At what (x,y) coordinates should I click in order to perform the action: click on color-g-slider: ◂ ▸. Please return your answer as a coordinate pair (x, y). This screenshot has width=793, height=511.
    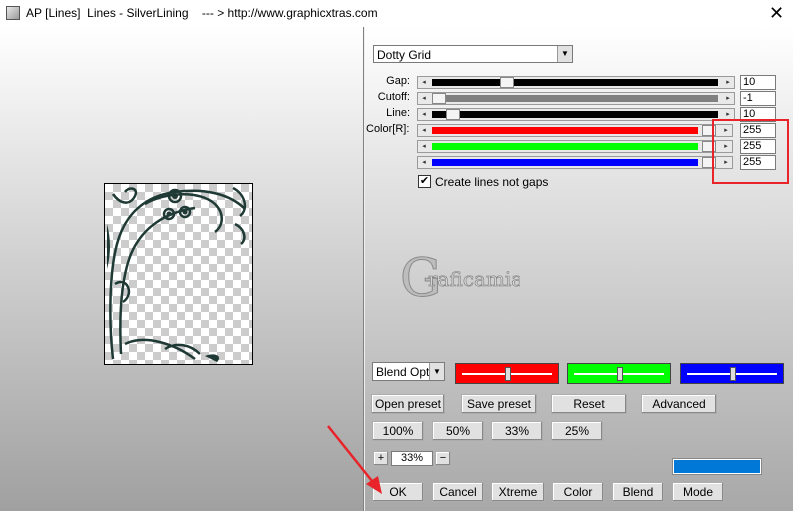
    Looking at the image, I should click on (575, 146).